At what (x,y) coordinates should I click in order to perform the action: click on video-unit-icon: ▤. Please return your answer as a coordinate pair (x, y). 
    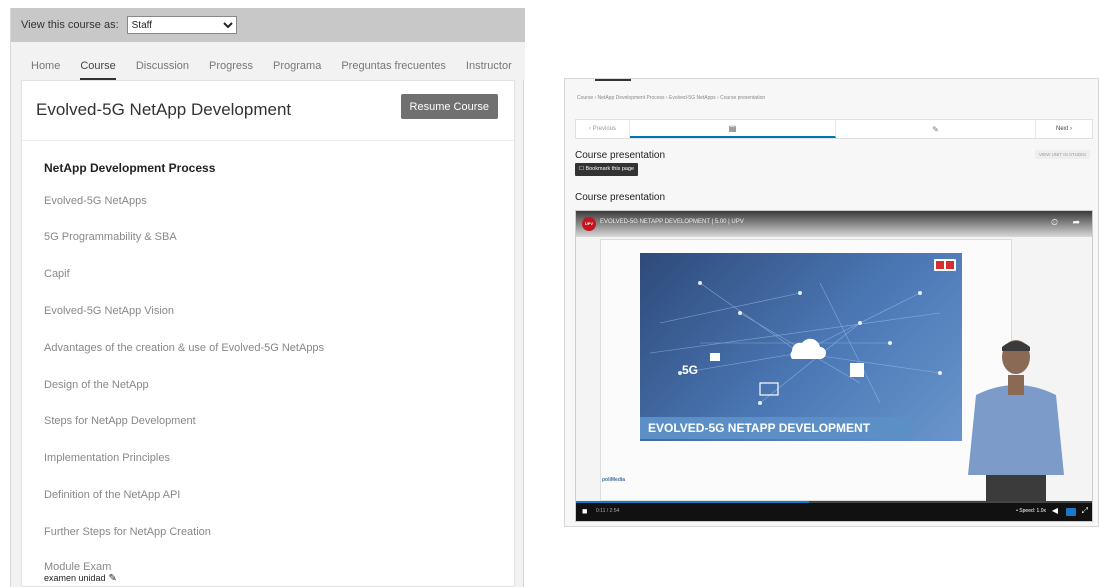
    Looking at the image, I should click on (732, 128).